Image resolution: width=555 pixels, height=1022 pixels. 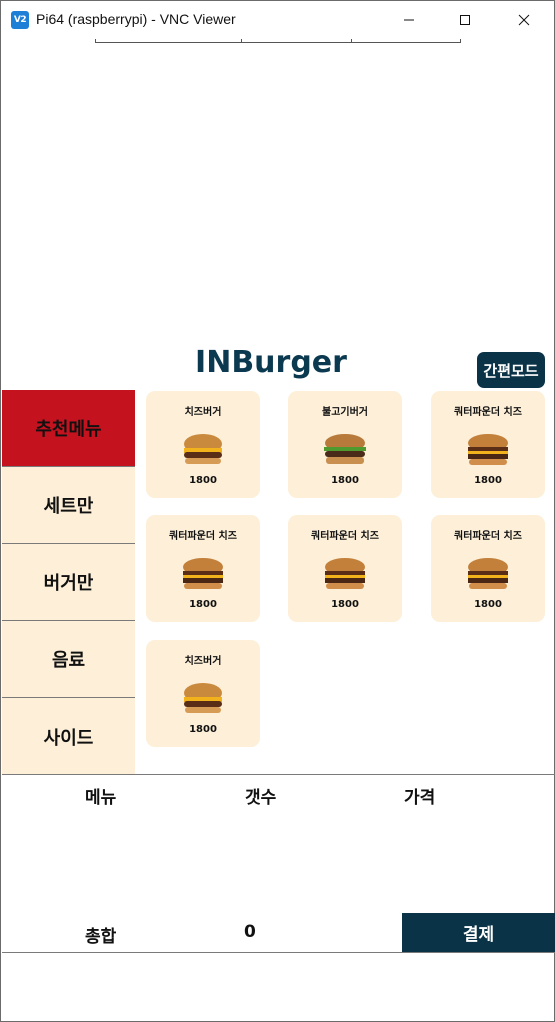 I want to click on minimize-icon, so click(x=409, y=20).